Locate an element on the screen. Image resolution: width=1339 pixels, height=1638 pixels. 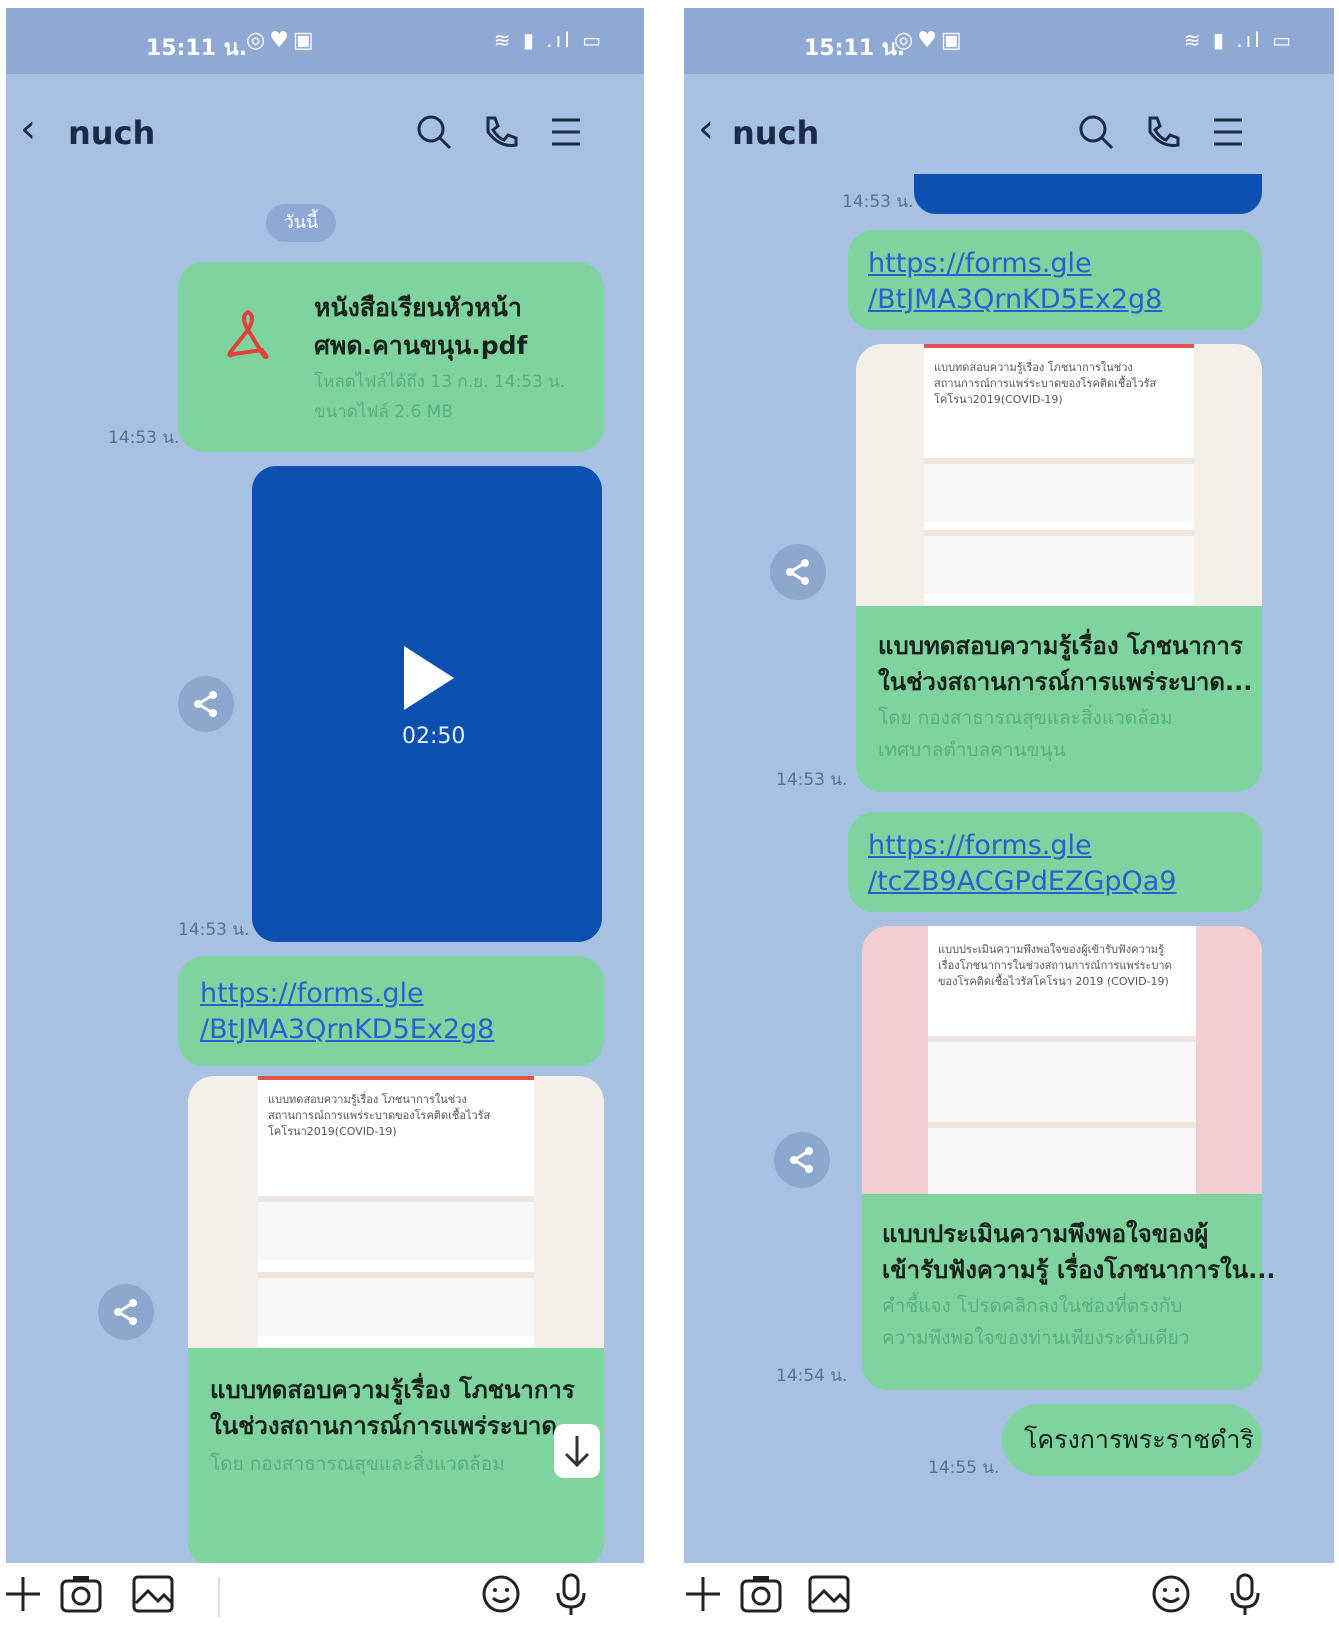
date-separator: วันนี้ is located at coordinates (301, 223).